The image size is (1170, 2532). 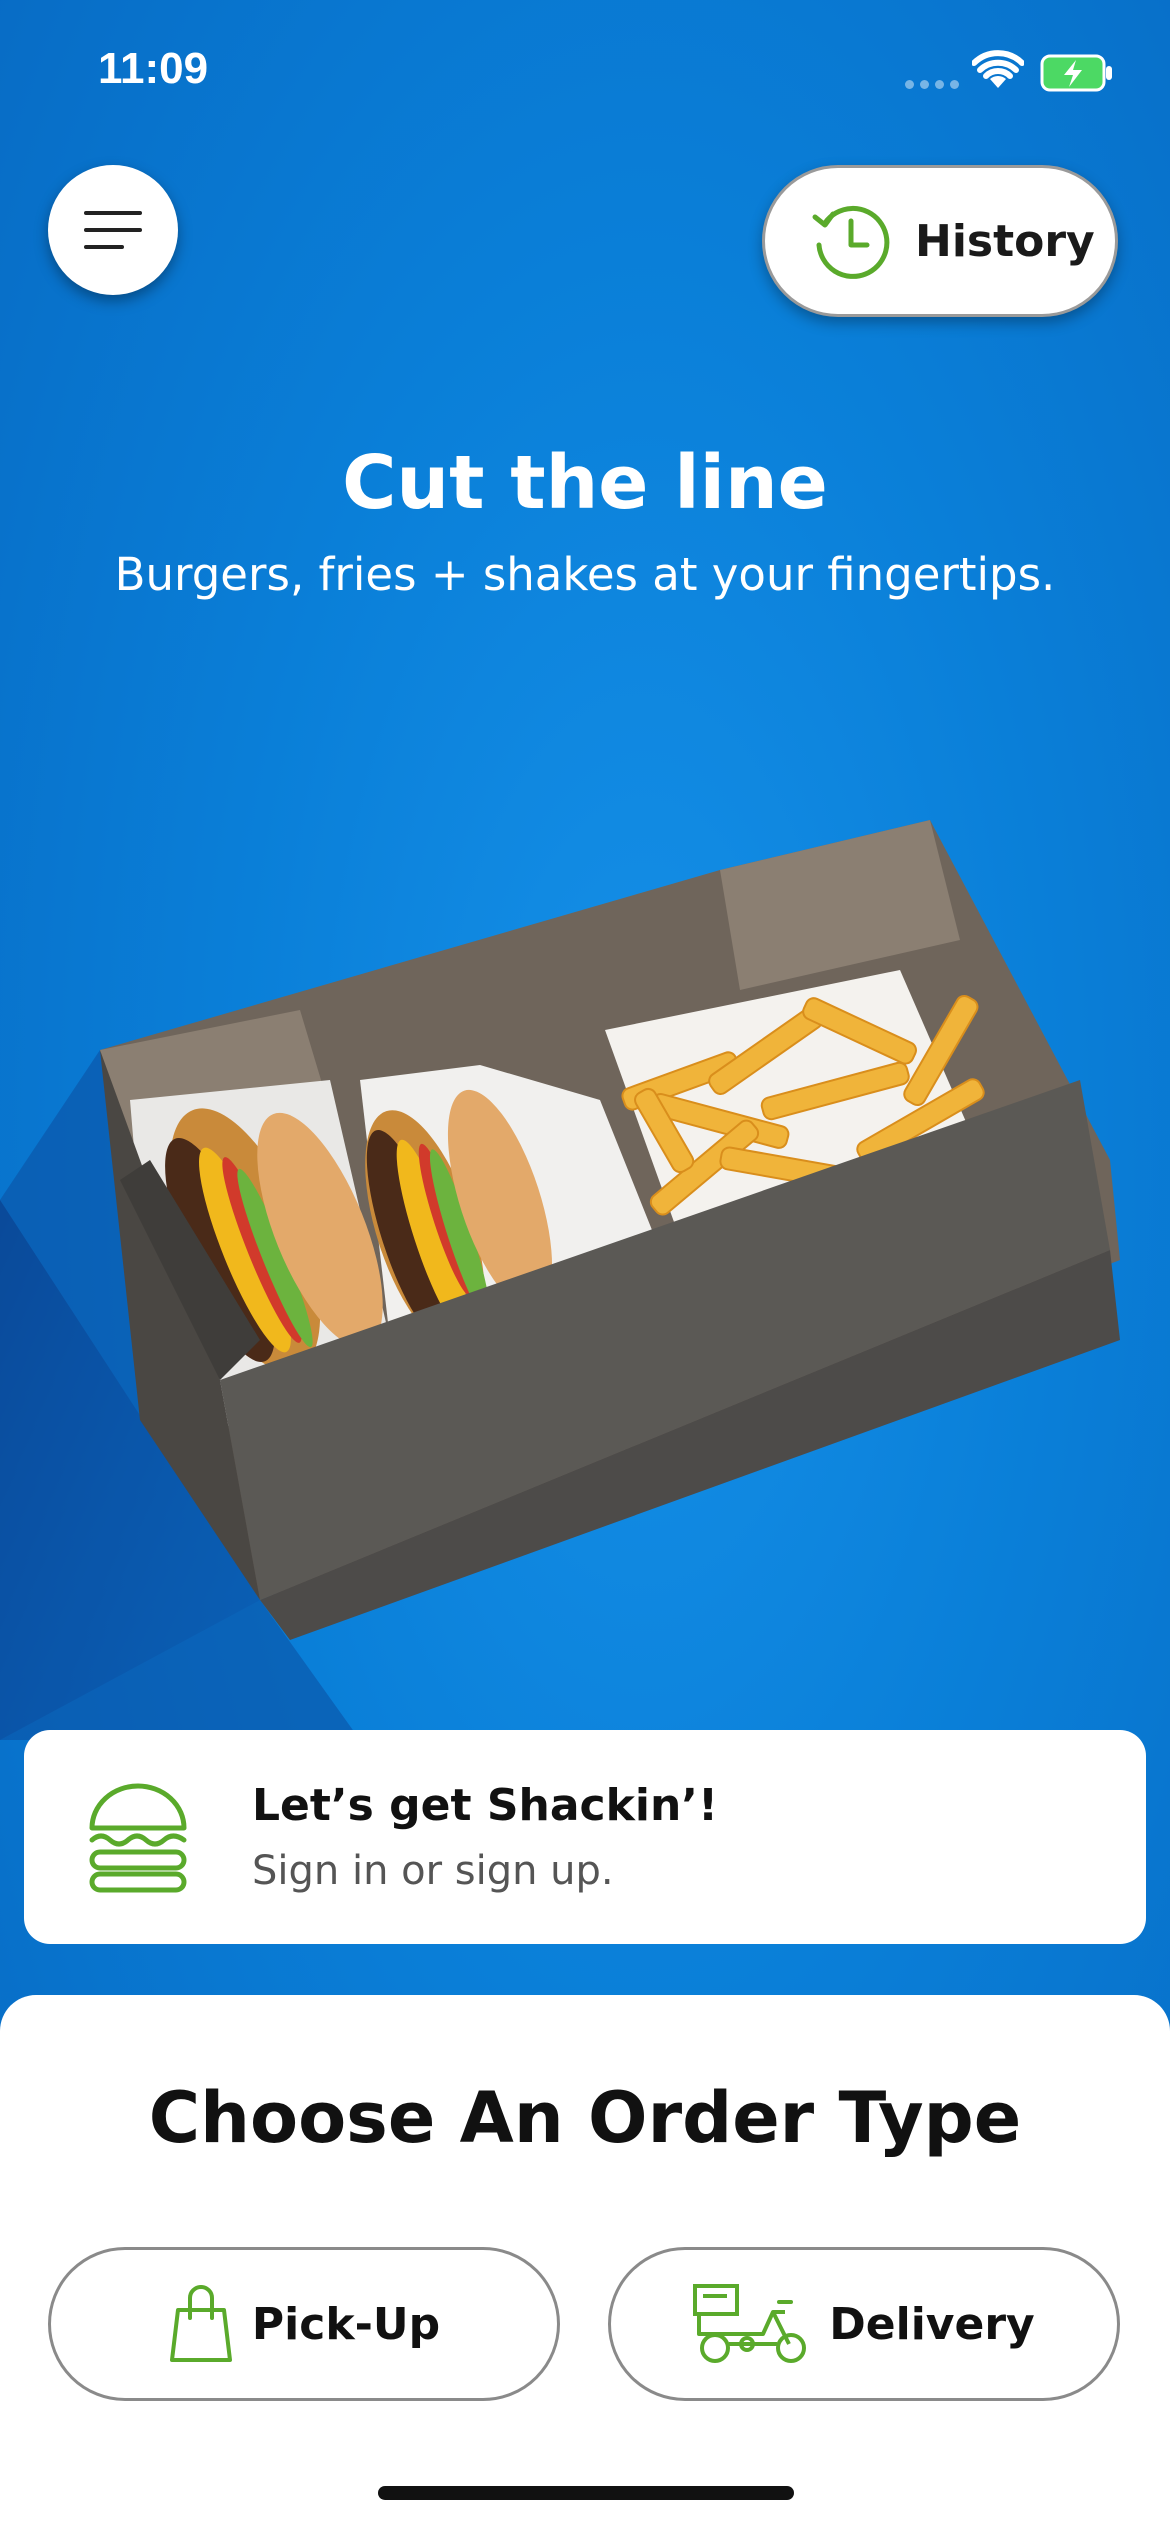 What do you see at coordinates (138, 1838) in the screenshot?
I see `burger-icon` at bounding box center [138, 1838].